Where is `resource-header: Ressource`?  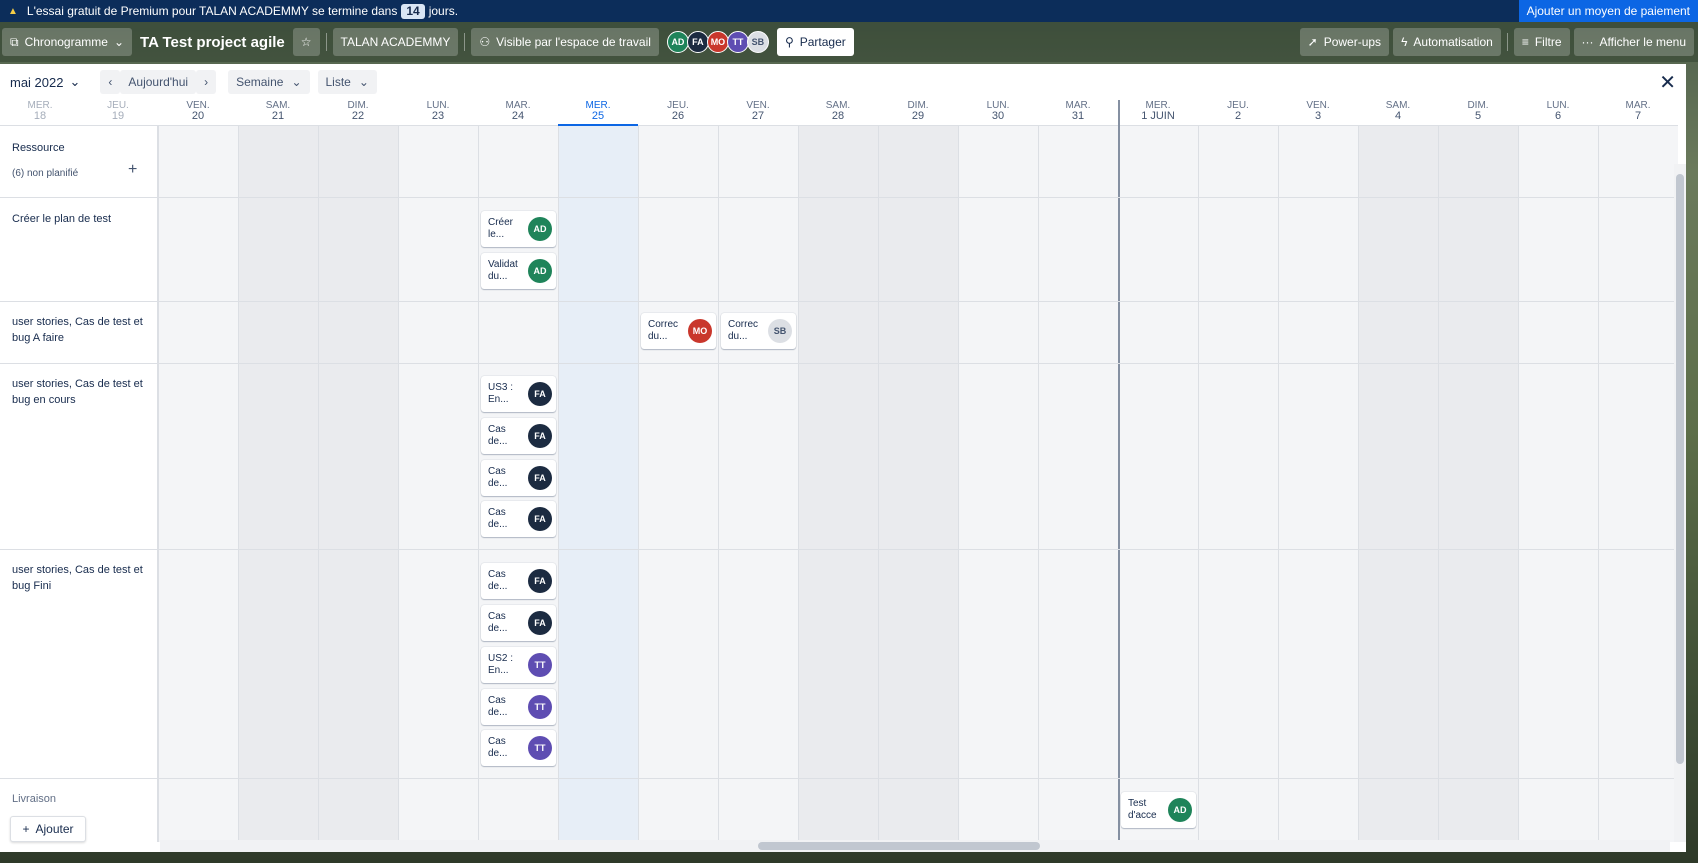
resource-header: Ressource is located at coordinates (38, 148).